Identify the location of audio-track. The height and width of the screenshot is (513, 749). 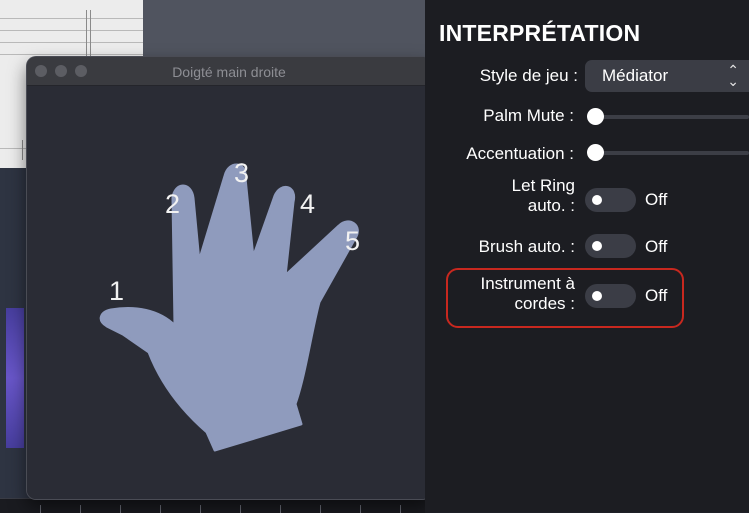
(15, 340).